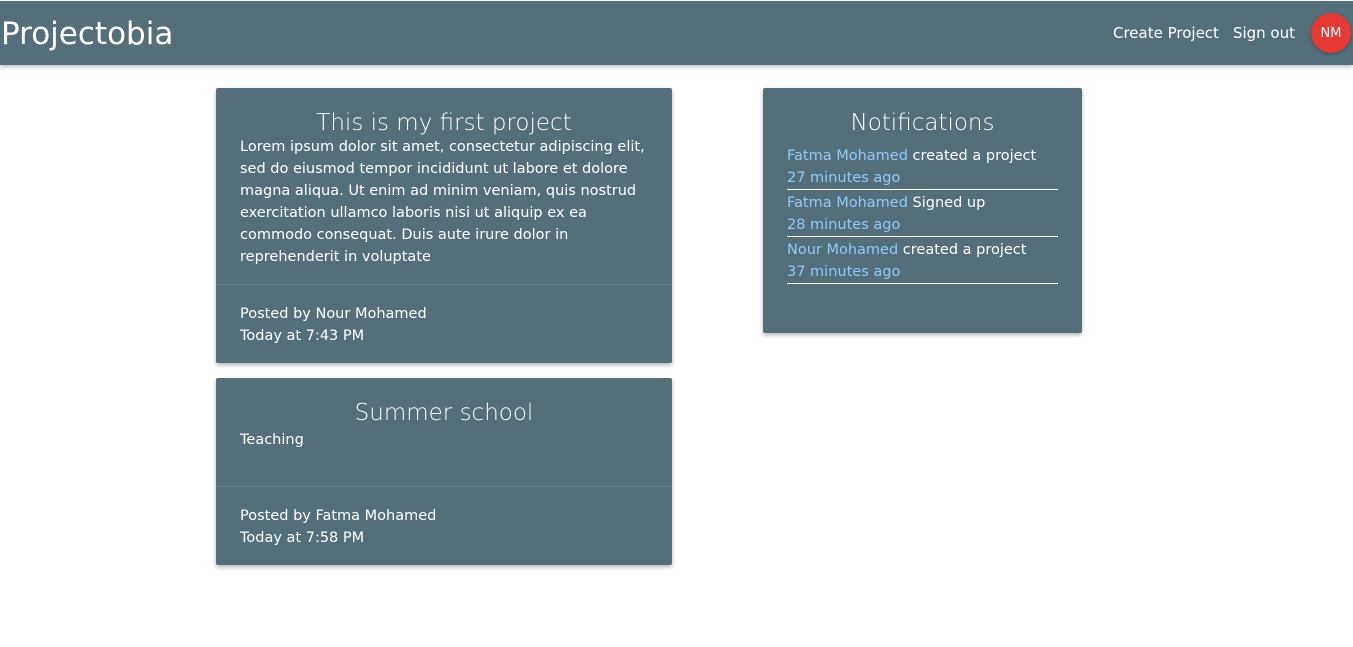 The height and width of the screenshot is (647, 1353). Describe the element at coordinates (922, 123) in the screenshot. I see `notifications-title: Notifications` at that location.